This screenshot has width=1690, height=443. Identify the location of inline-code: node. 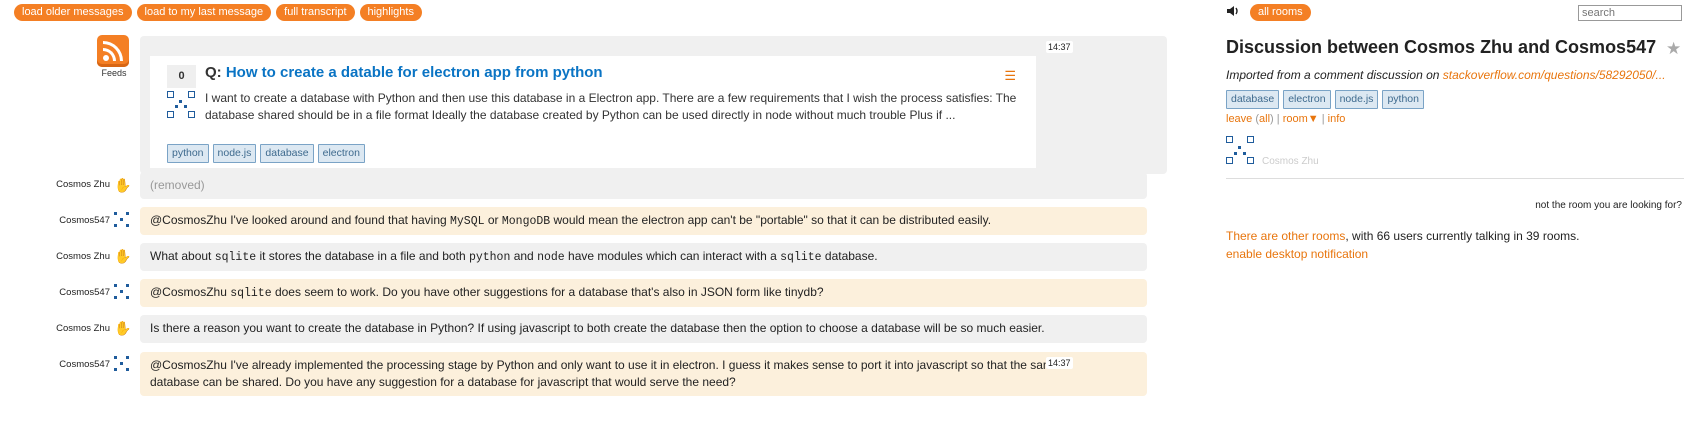
(551, 257).